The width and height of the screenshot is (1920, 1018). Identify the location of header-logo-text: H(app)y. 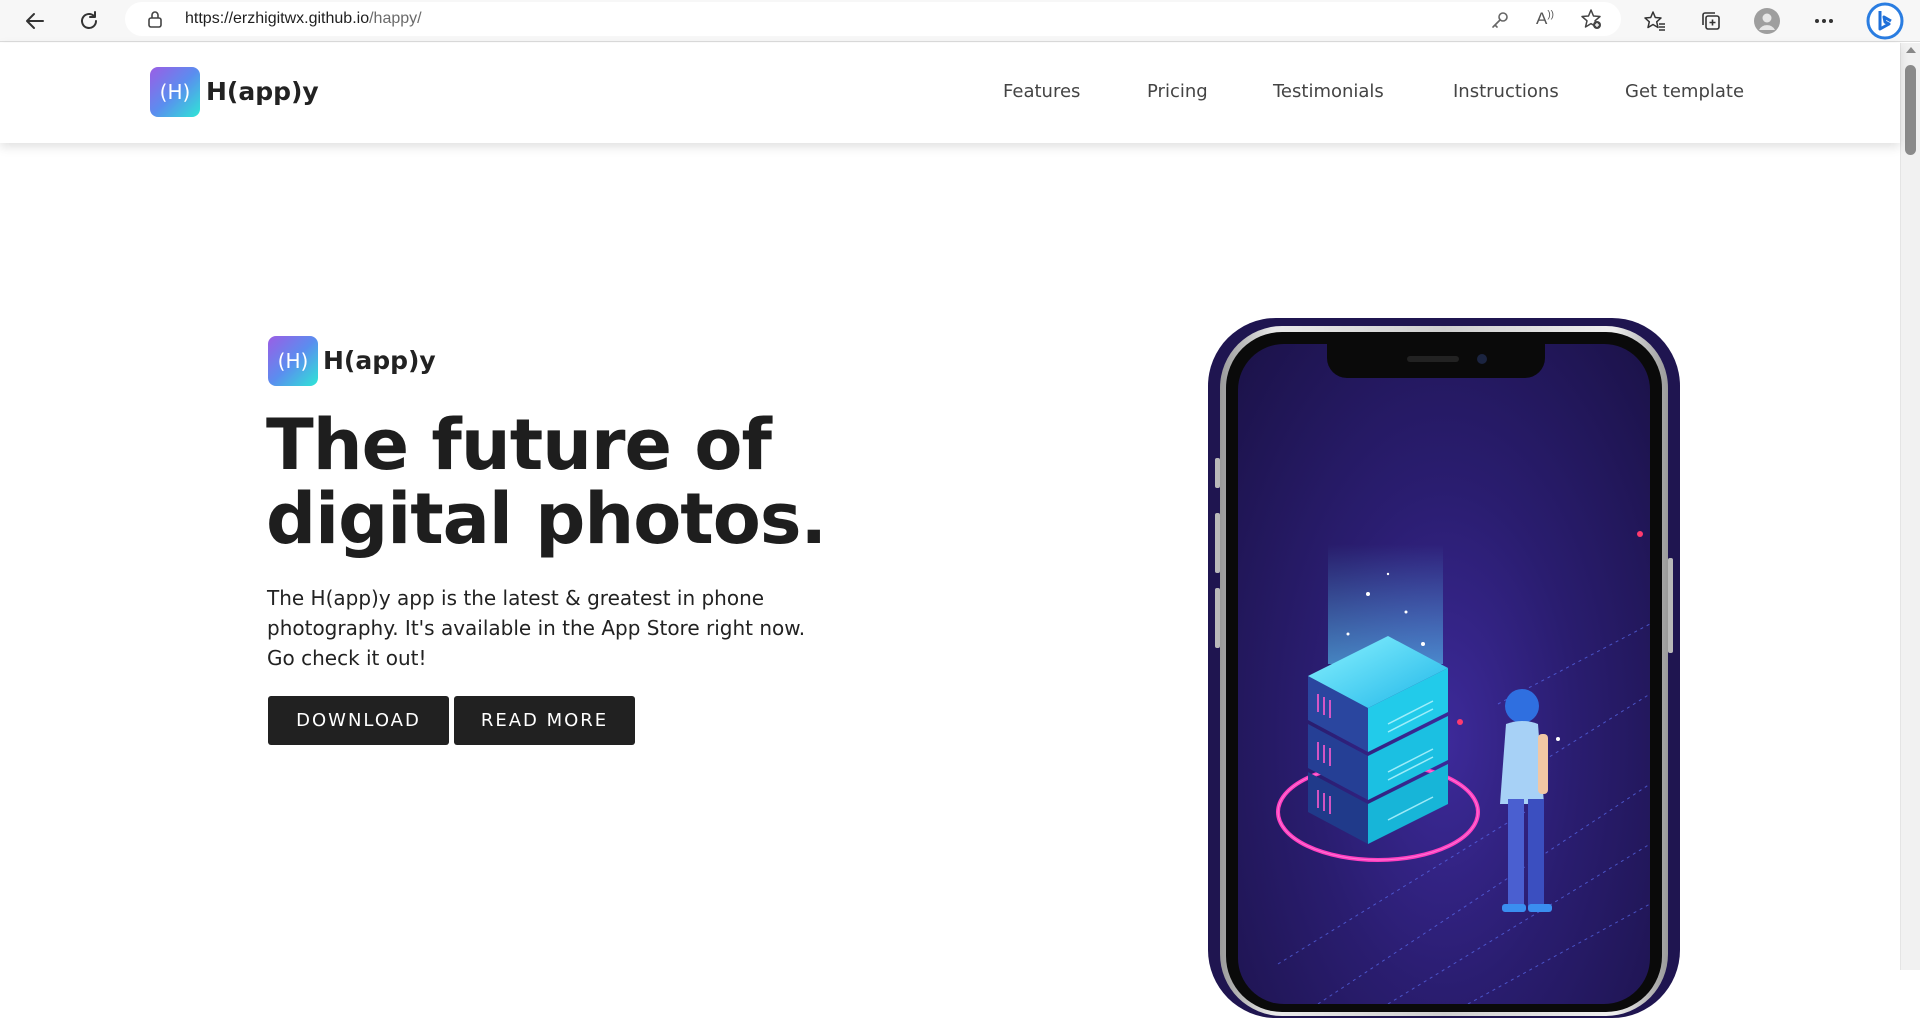
(262, 91).